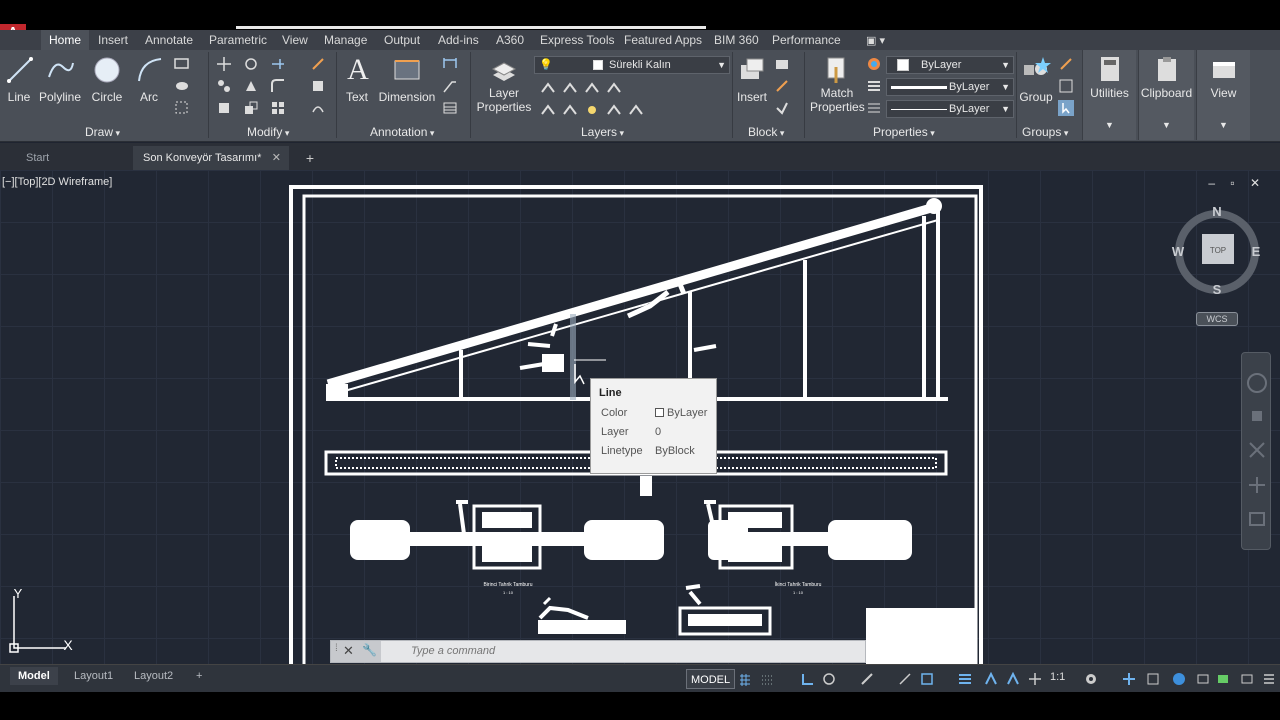  Describe the element at coordinates (211, 158) in the screenshot. I see `tab-drawing: Son Konveyör Tasarımı* ✕` at that location.